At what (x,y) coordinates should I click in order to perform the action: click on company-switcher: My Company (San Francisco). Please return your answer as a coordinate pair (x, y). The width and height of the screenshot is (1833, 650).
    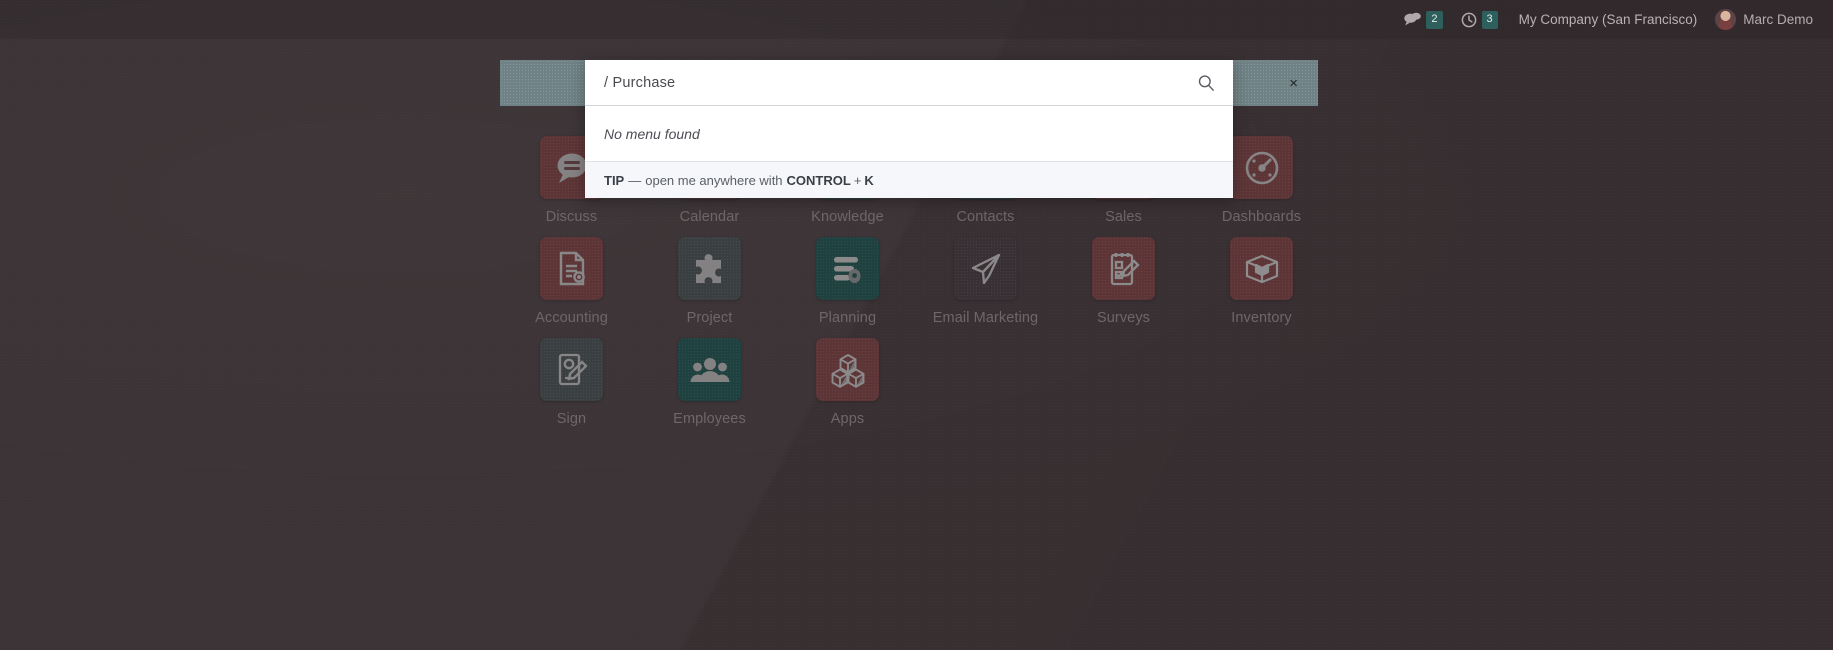
    Looking at the image, I should click on (1608, 19).